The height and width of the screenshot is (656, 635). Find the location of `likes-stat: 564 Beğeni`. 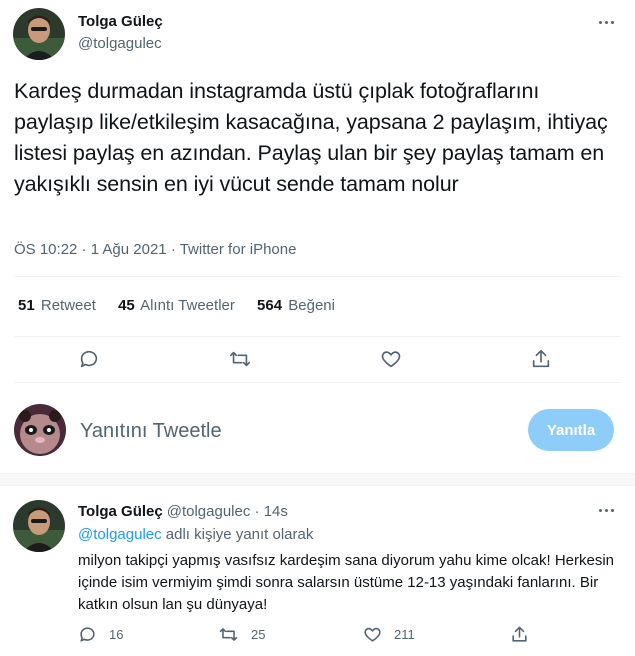

likes-stat: 564 Beğeni is located at coordinates (296, 306).